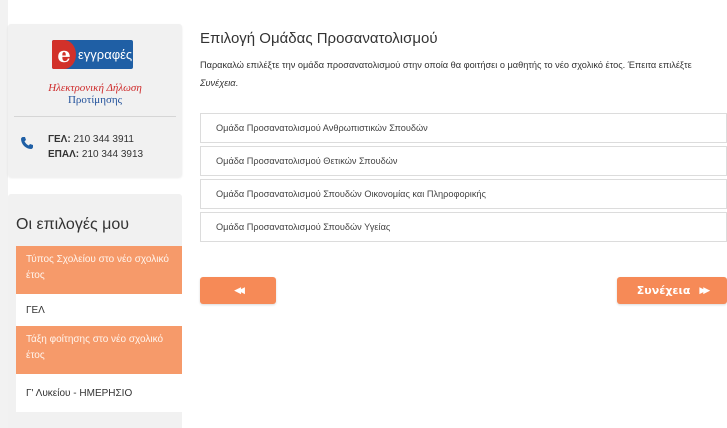  Describe the element at coordinates (663, 290) in the screenshot. I see `continue-label: Συνέχεια` at that location.